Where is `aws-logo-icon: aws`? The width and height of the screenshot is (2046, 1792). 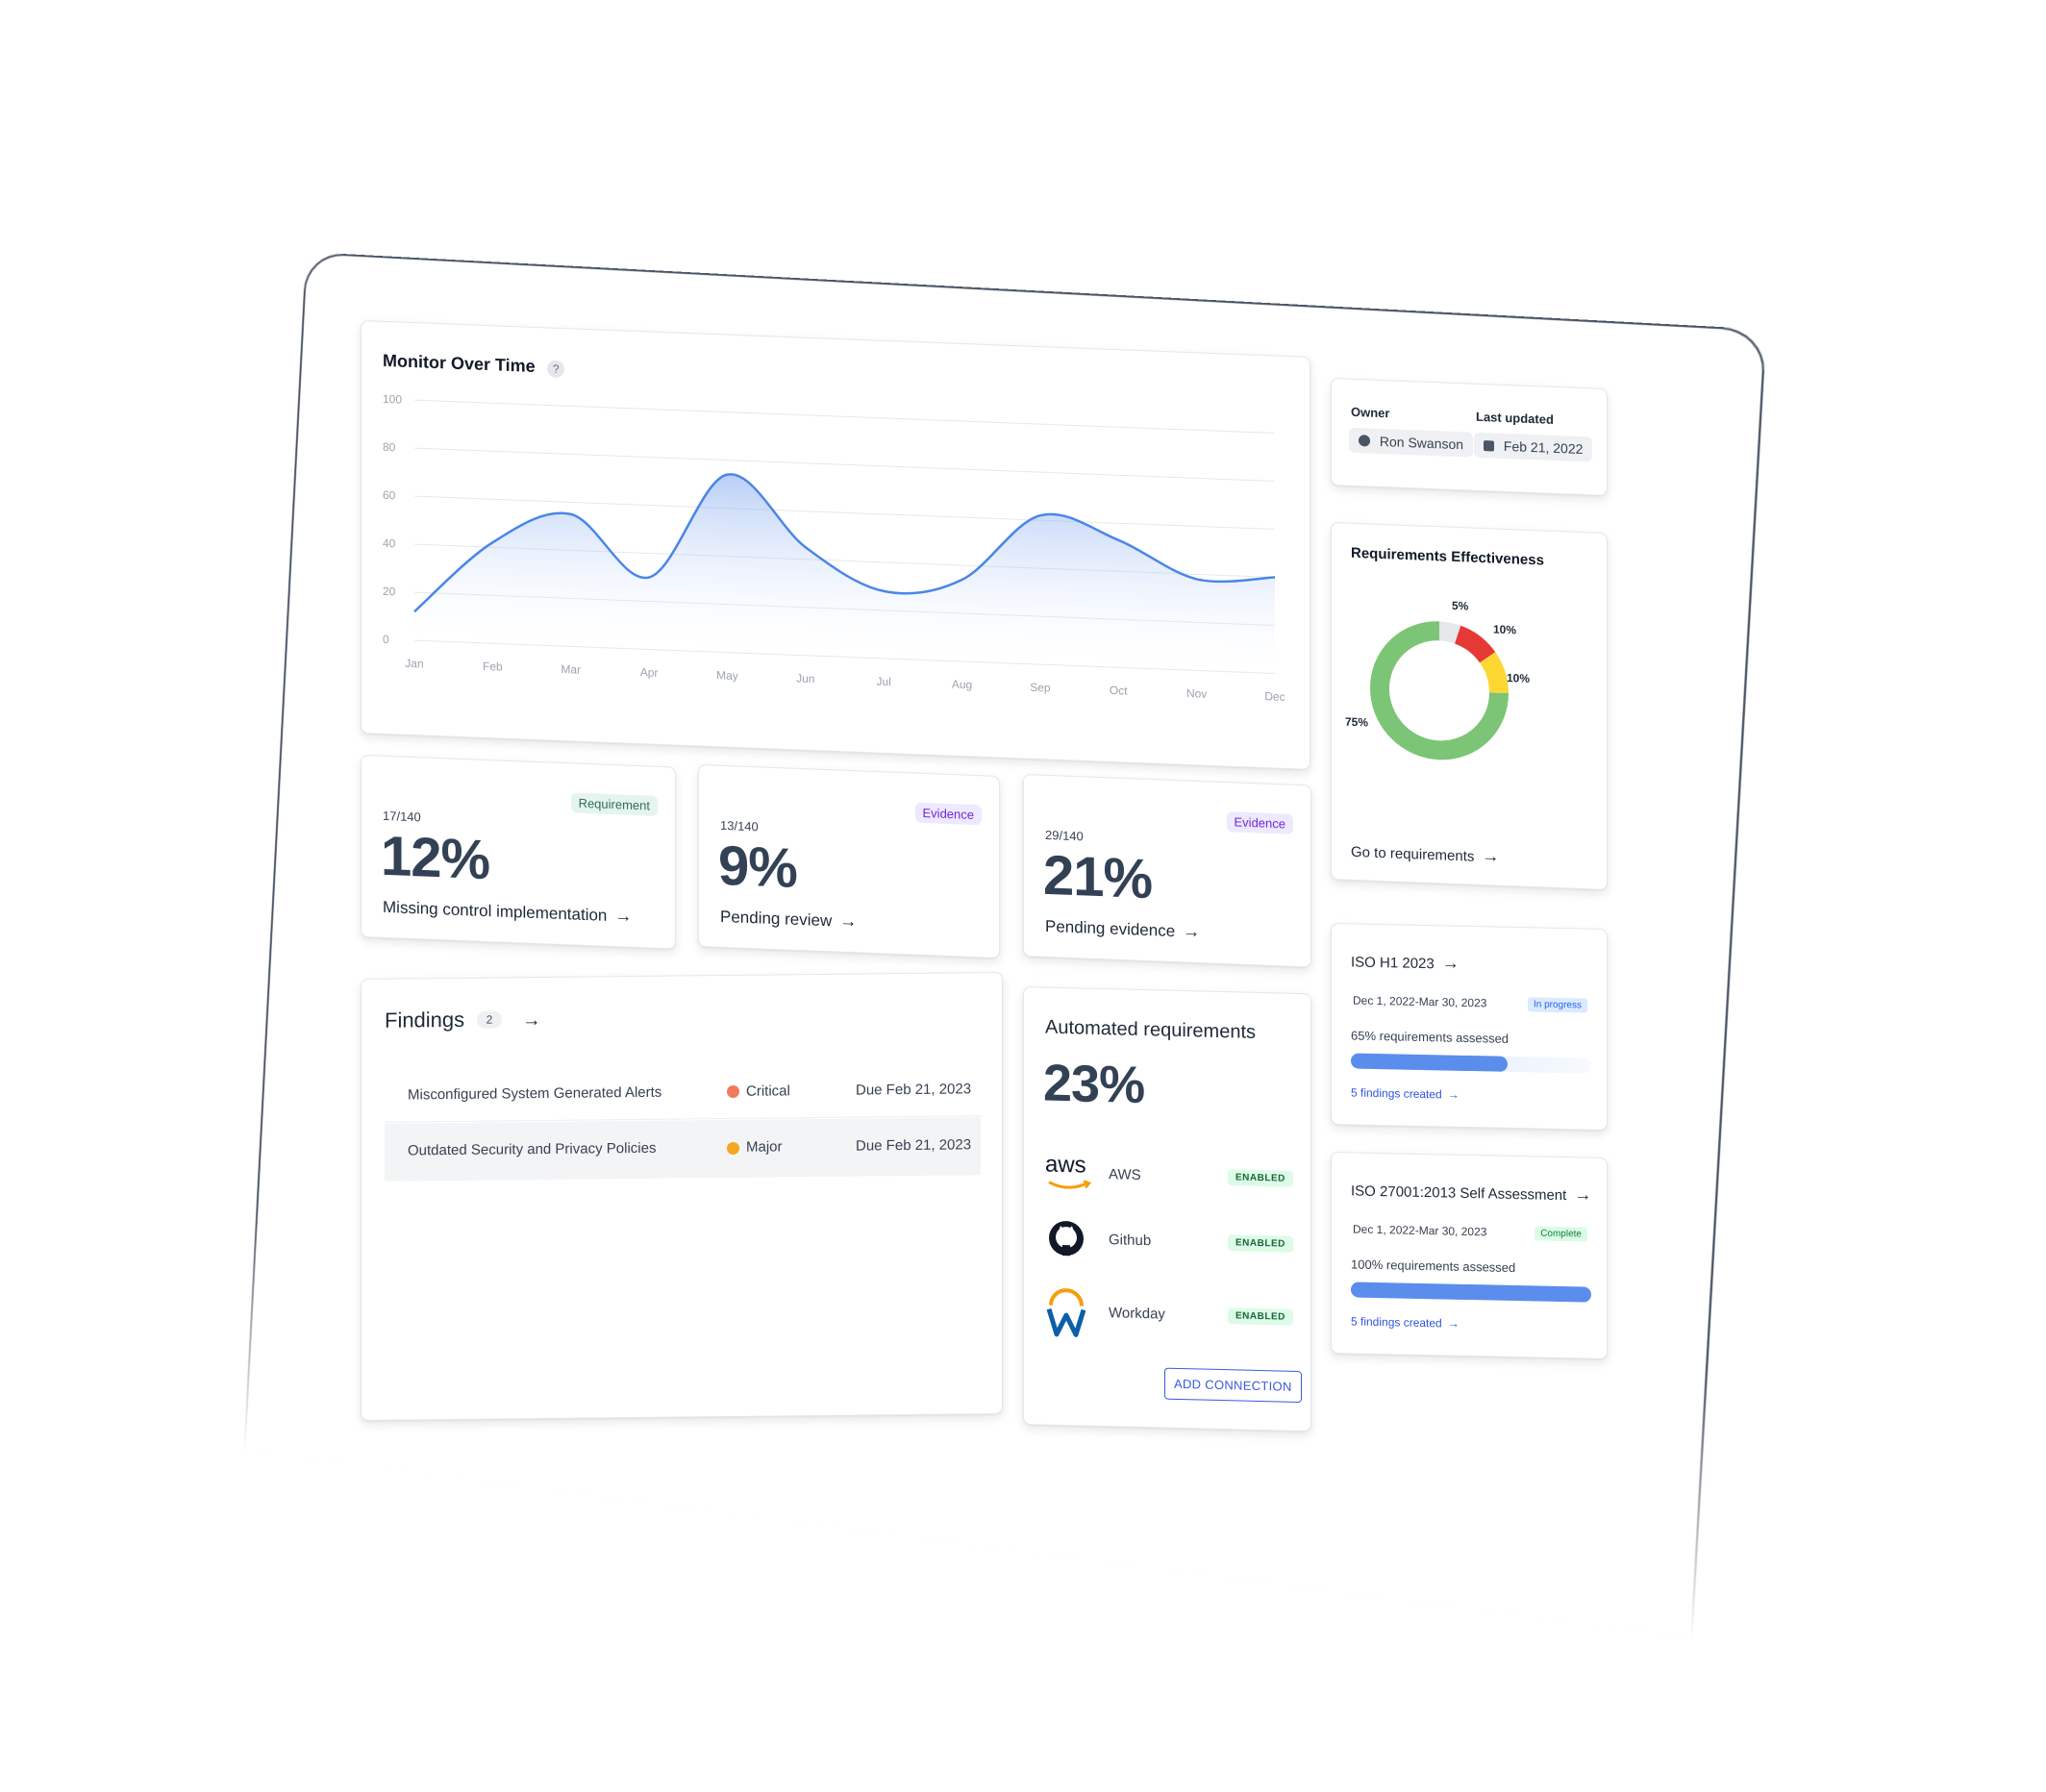
aws-logo-icon: aws is located at coordinates (1068, 1173).